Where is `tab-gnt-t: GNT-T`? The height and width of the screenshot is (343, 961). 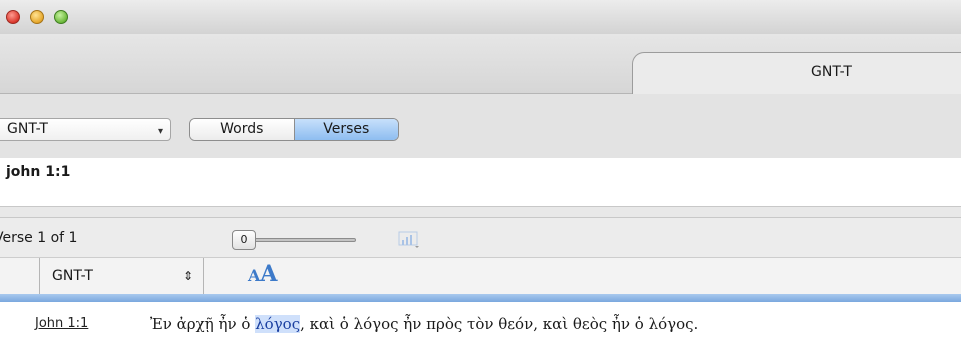
tab-gnt-t: GNT-T is located at coordinates (796, 73).